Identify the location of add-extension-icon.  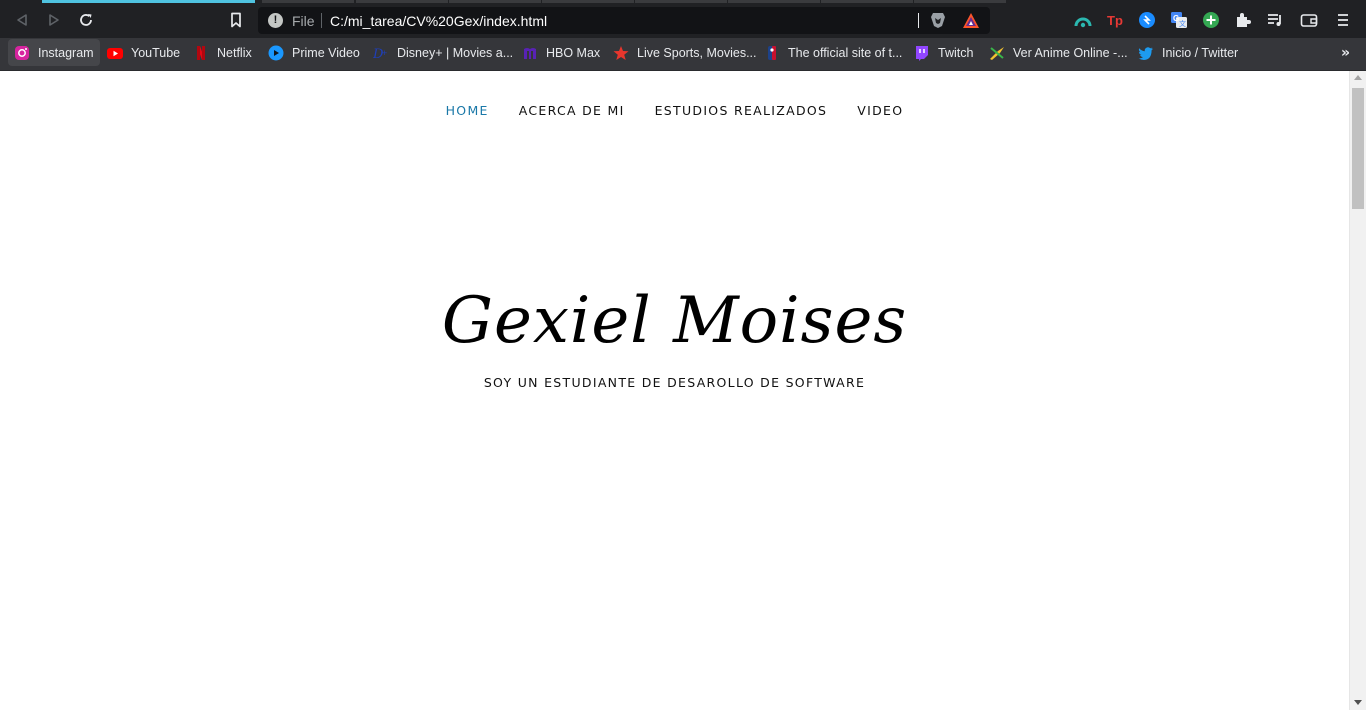
(1211, 20).